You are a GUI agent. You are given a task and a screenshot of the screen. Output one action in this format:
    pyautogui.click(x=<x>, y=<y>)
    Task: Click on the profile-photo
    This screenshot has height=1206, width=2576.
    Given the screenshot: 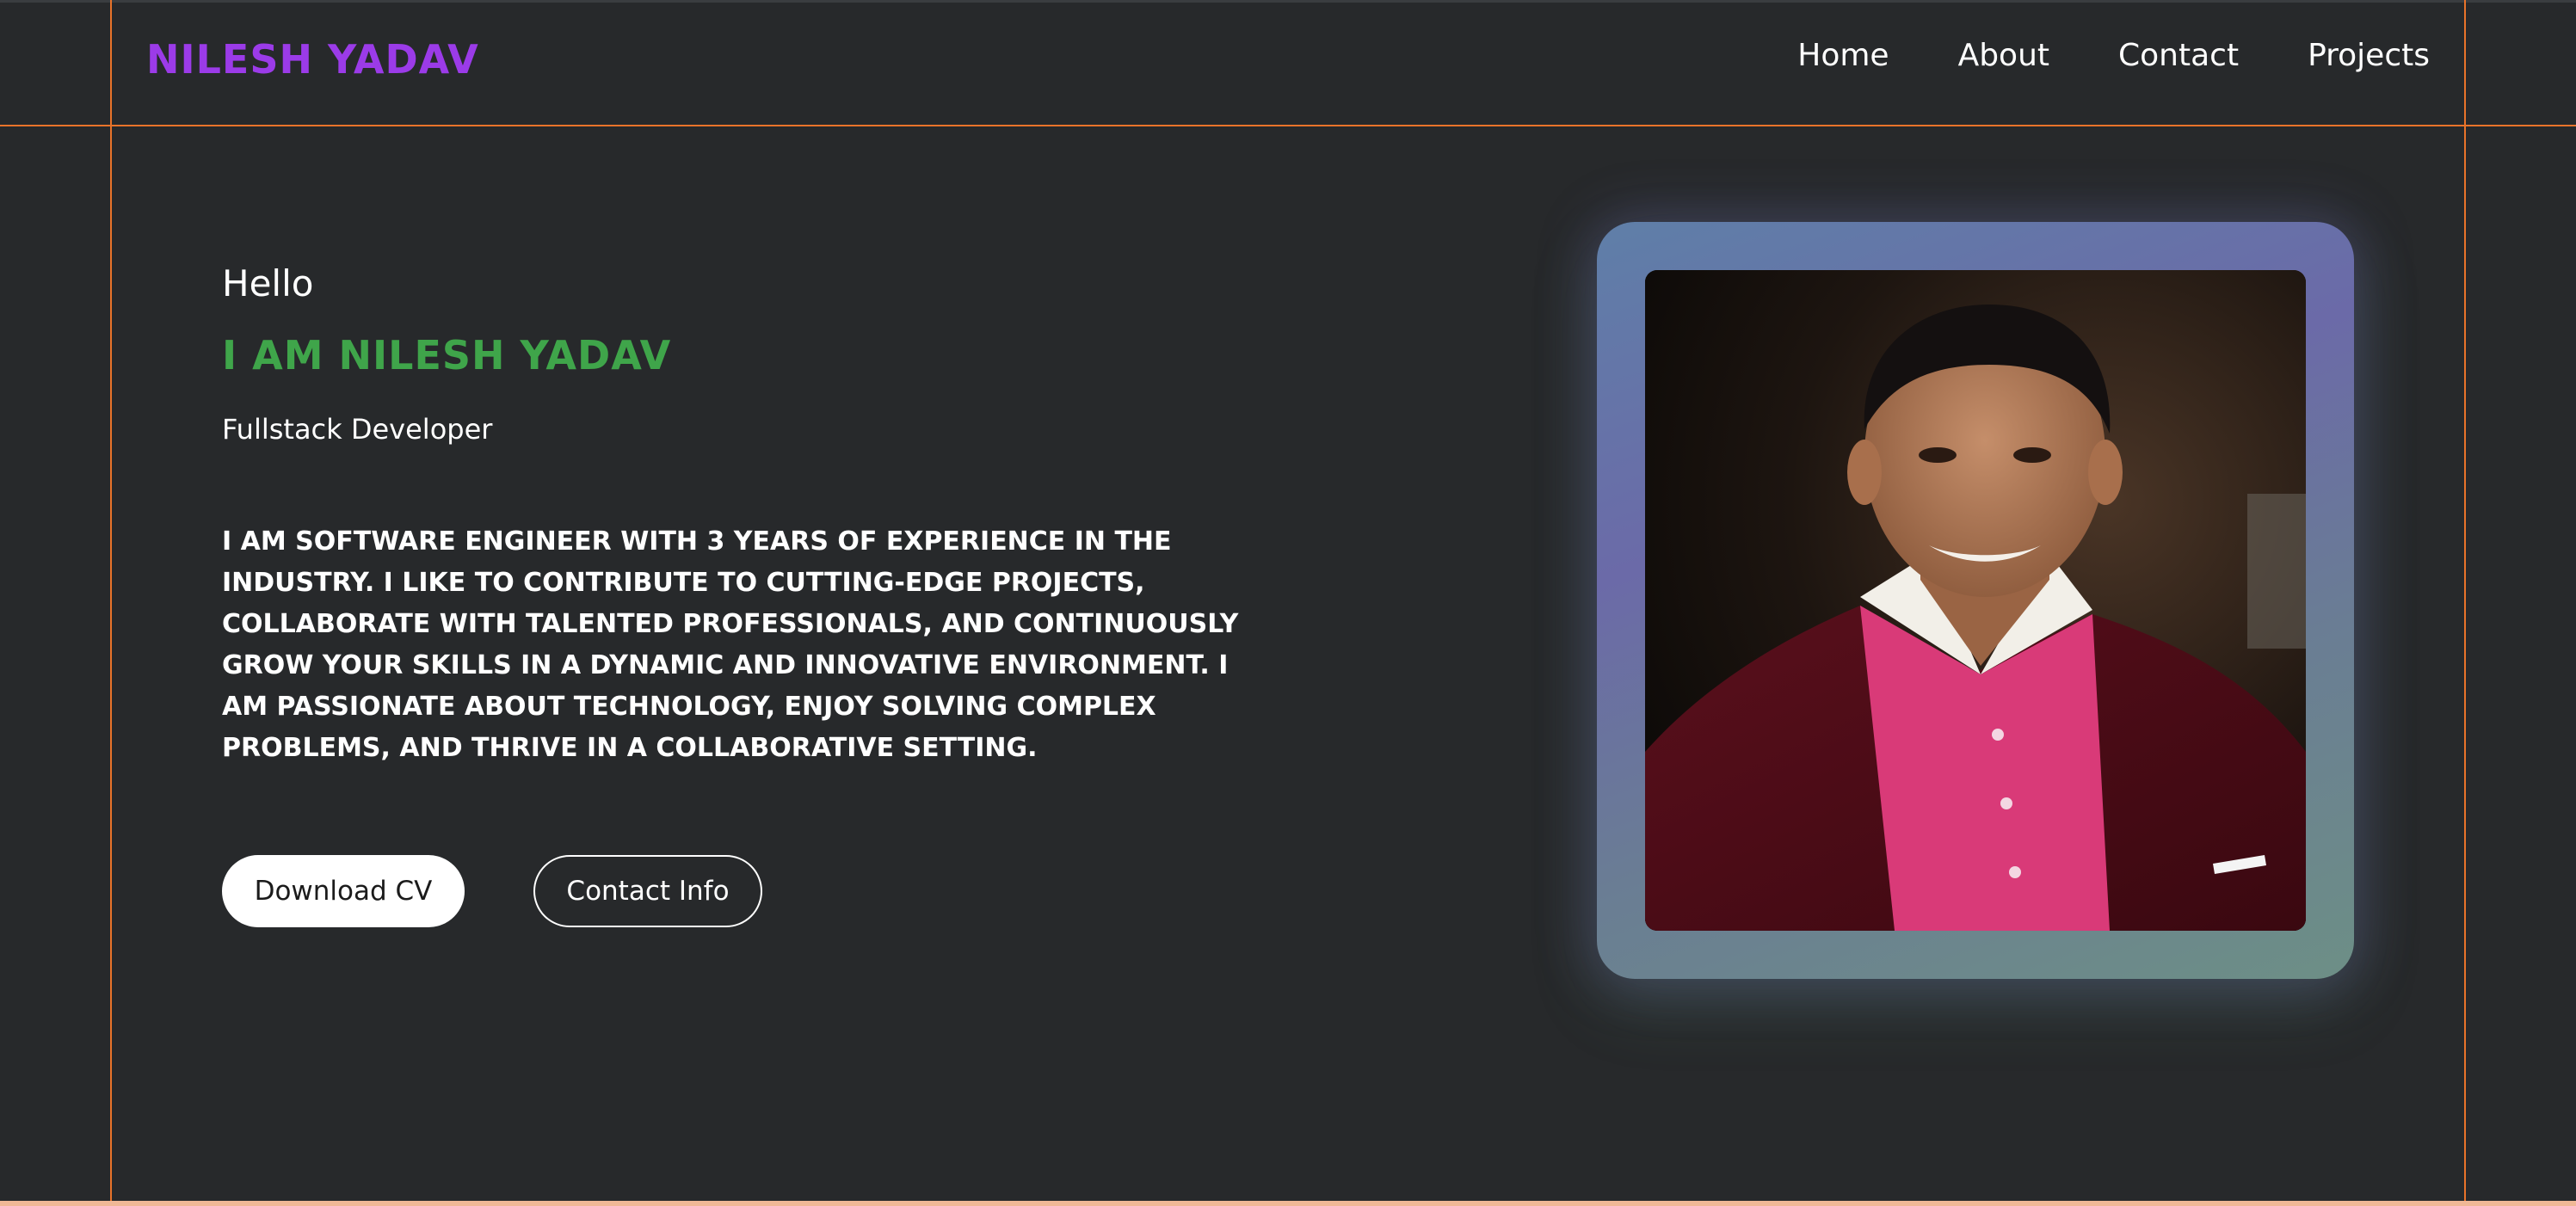 What is the action you would take?
    pyautogui.click(x=1975, y=600)
    